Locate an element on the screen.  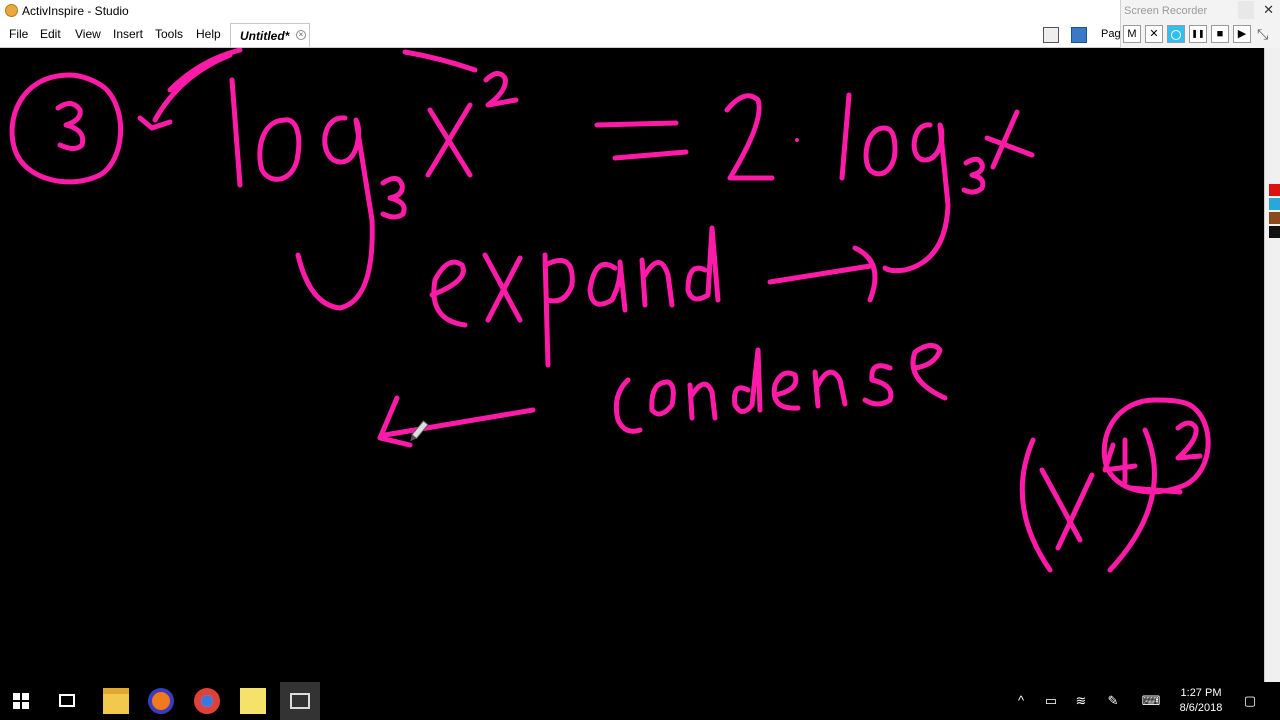
ink-o is located at coordinates (279, 149).